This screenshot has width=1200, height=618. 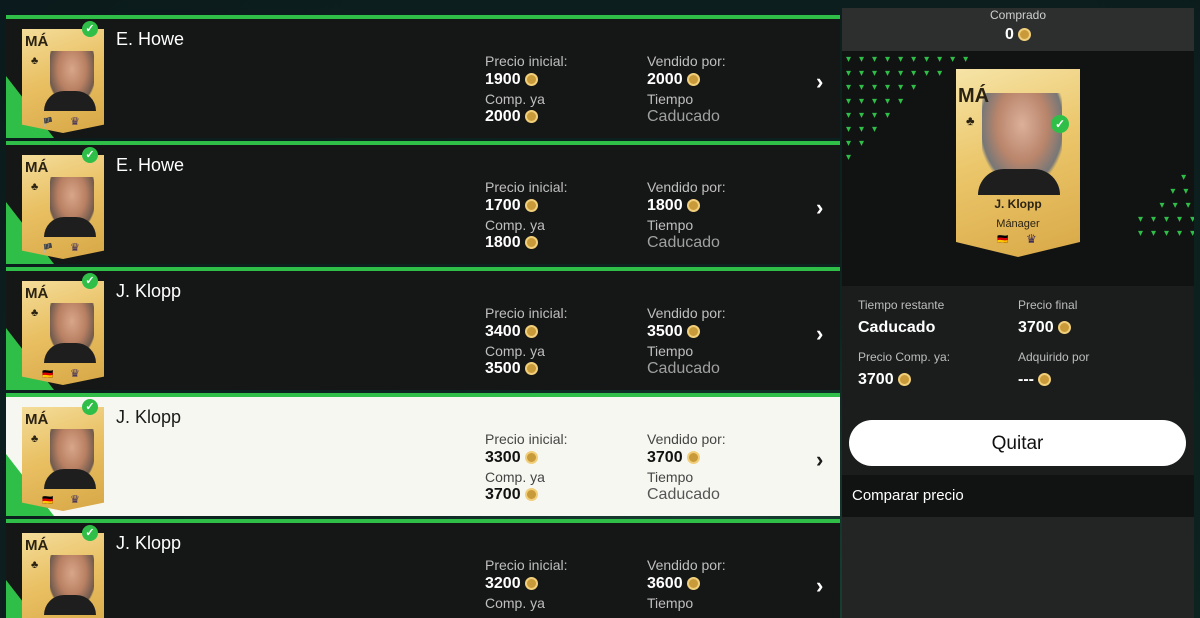 What do you see at coordinates (1034, 380) in the screenshot?
I see `acquired-value: ---` at bounding box center [1034, 380].